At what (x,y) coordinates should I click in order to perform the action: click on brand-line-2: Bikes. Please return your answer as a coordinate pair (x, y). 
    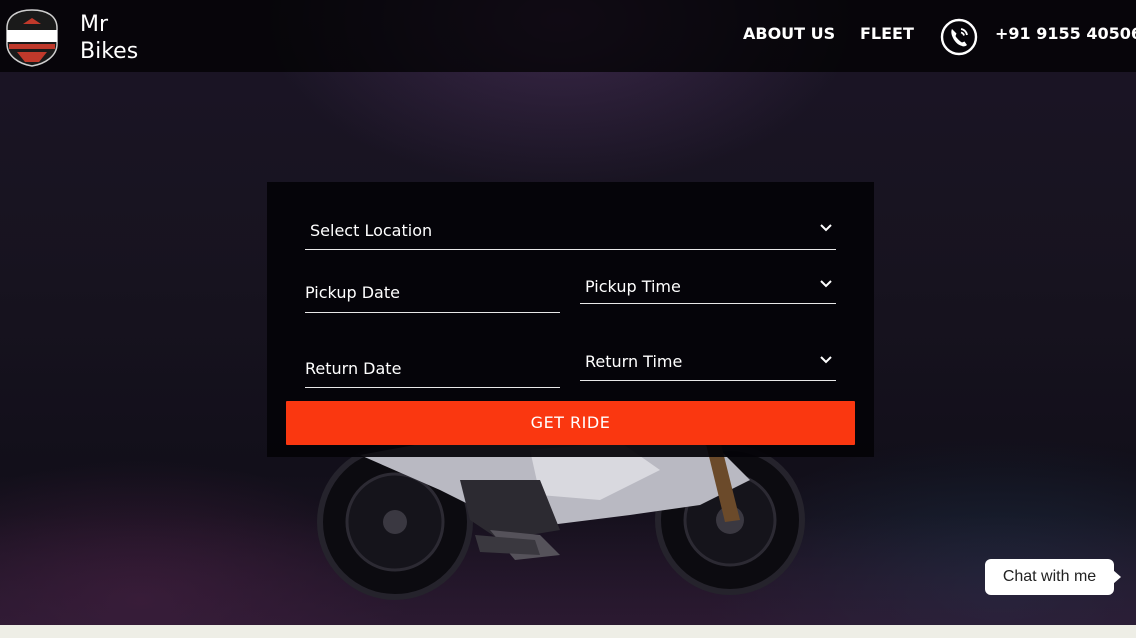
    Looking at the image, I should click on (109, 51).